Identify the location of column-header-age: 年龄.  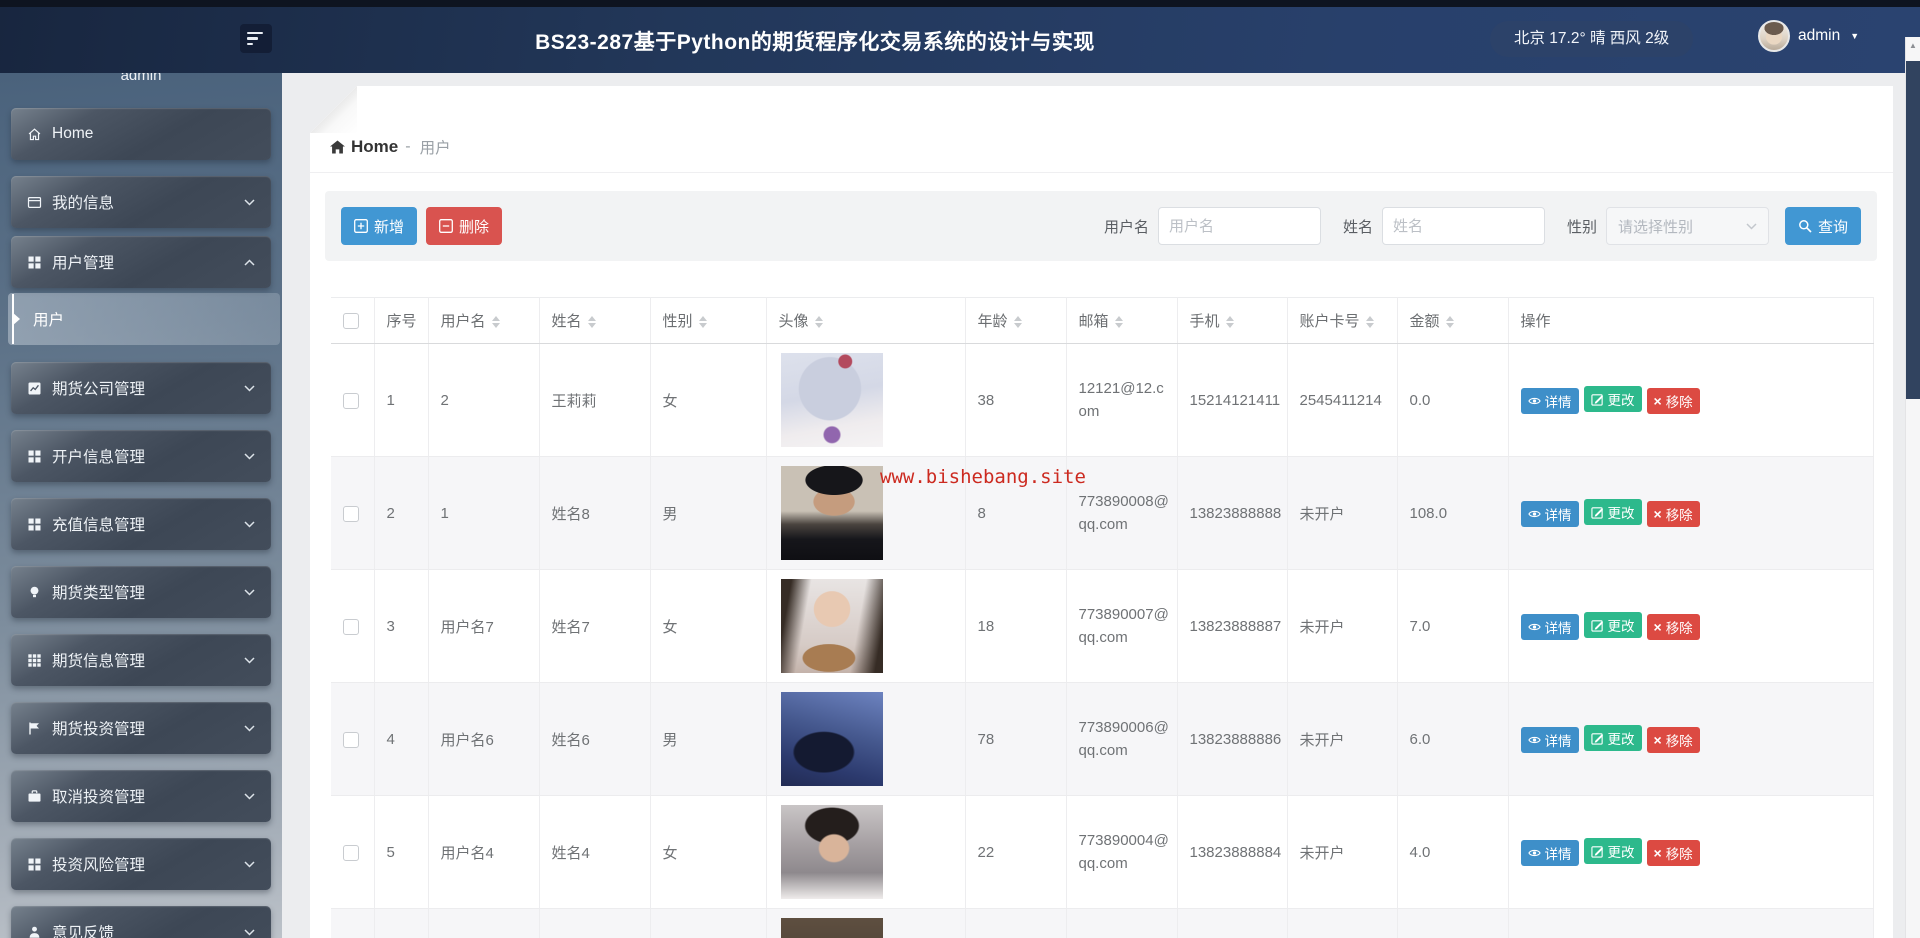
(1015, 320).